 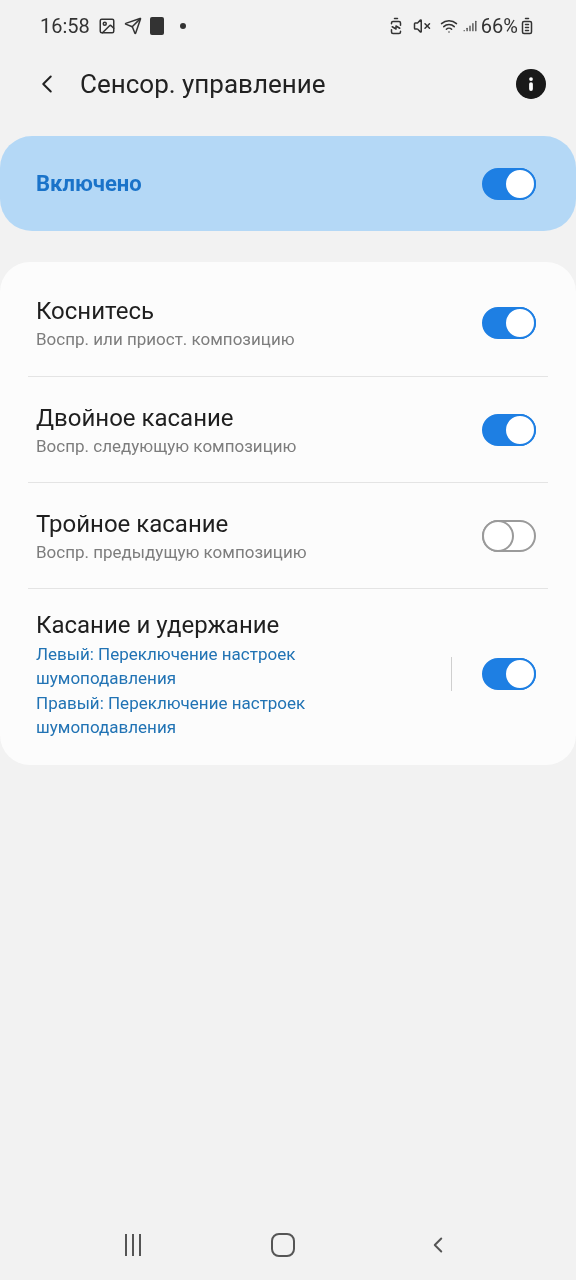 I want to click on setting-title: Касание и удержание, so click(x=158, y=625).